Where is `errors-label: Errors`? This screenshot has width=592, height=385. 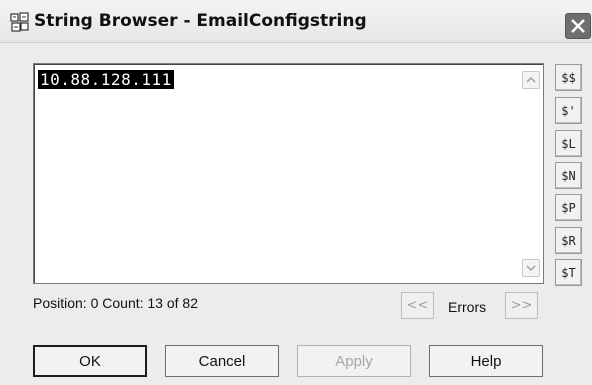 errors-label: Errors is located at coordinates (467, 307).